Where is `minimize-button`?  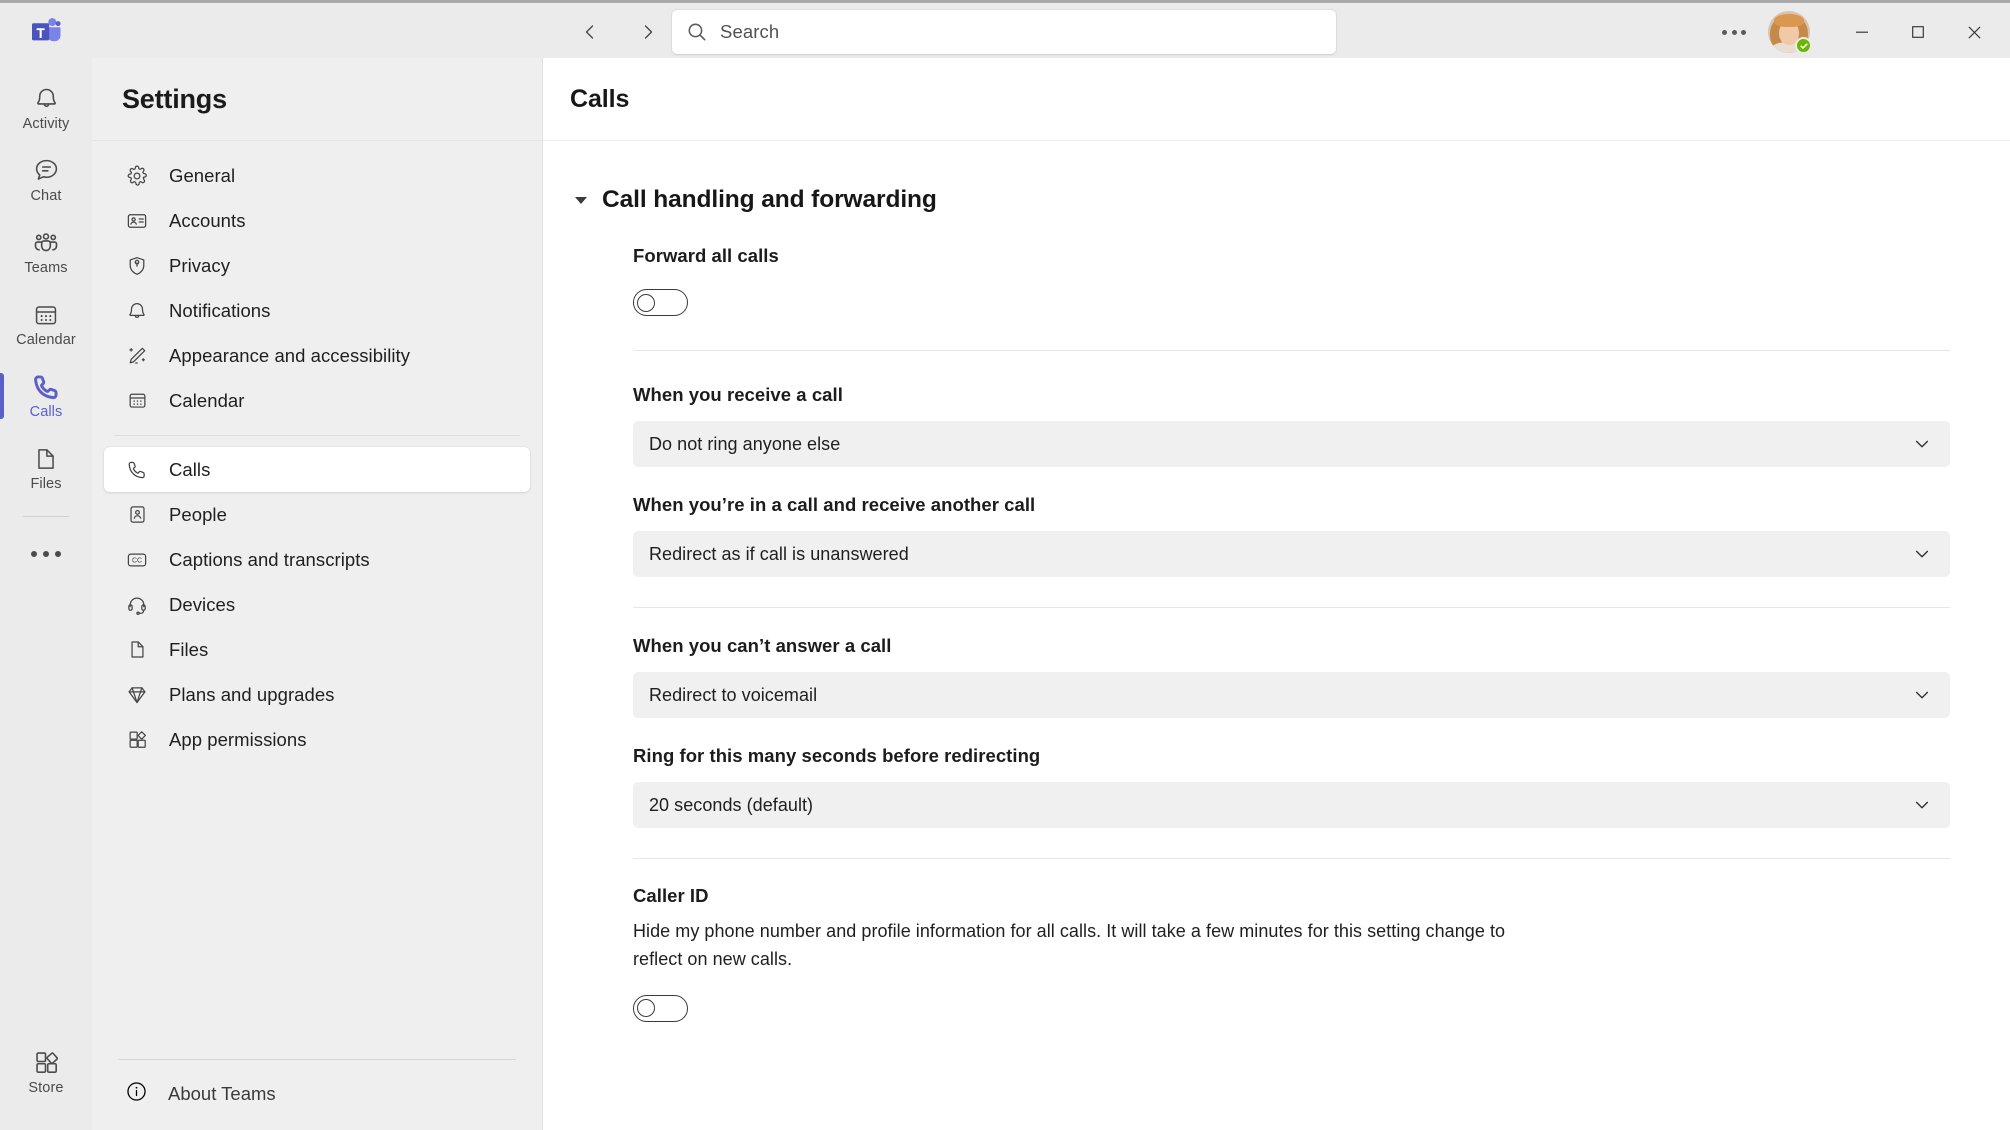
minimize-button is located at coordinates (1862, 32).